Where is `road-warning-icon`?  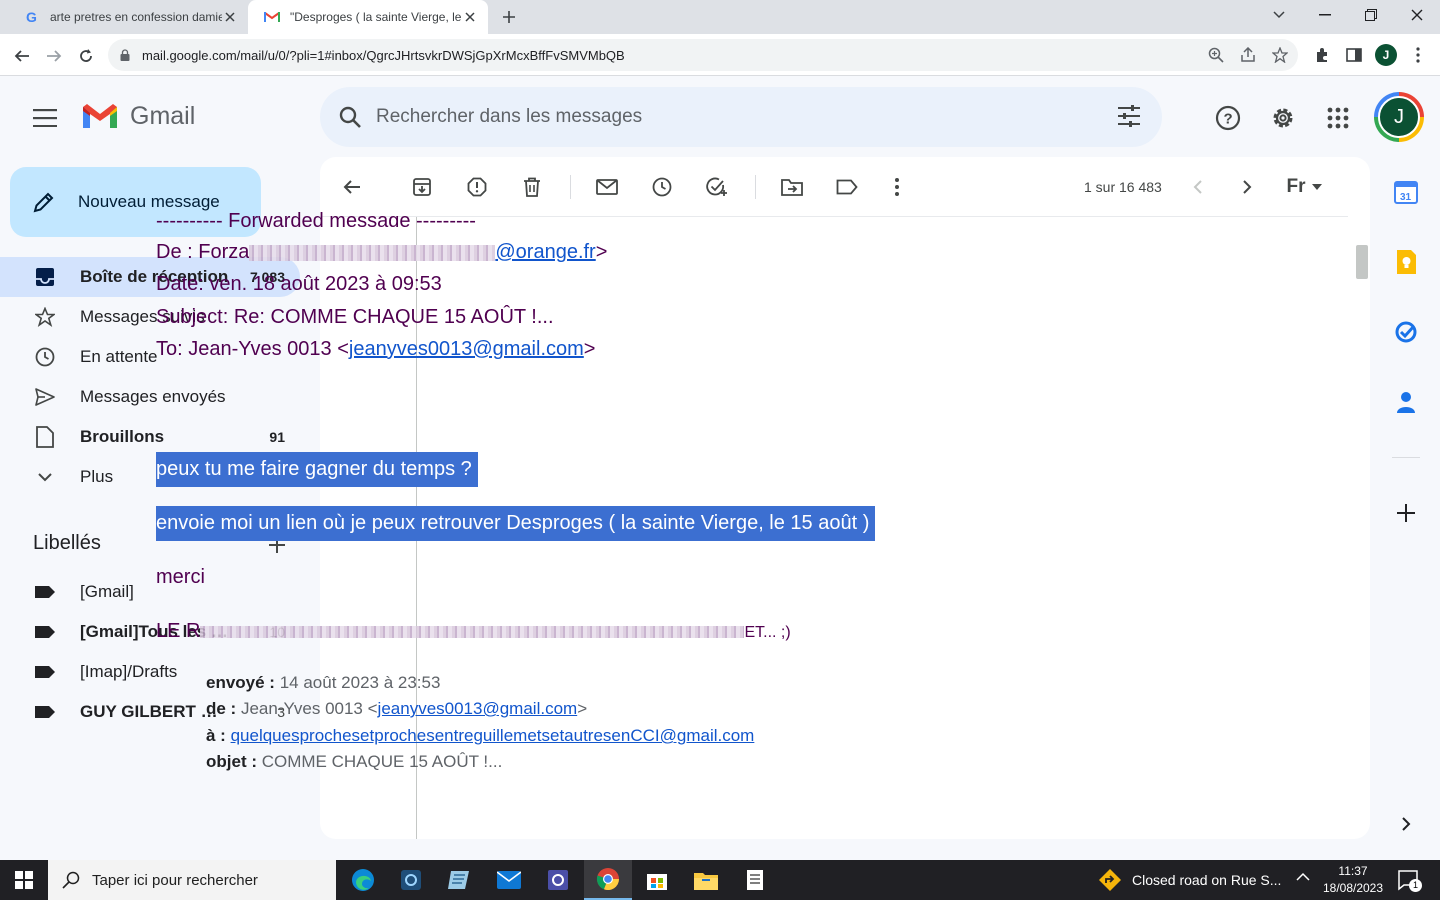
road-warning-icon is located at coordinates (1110, 880).